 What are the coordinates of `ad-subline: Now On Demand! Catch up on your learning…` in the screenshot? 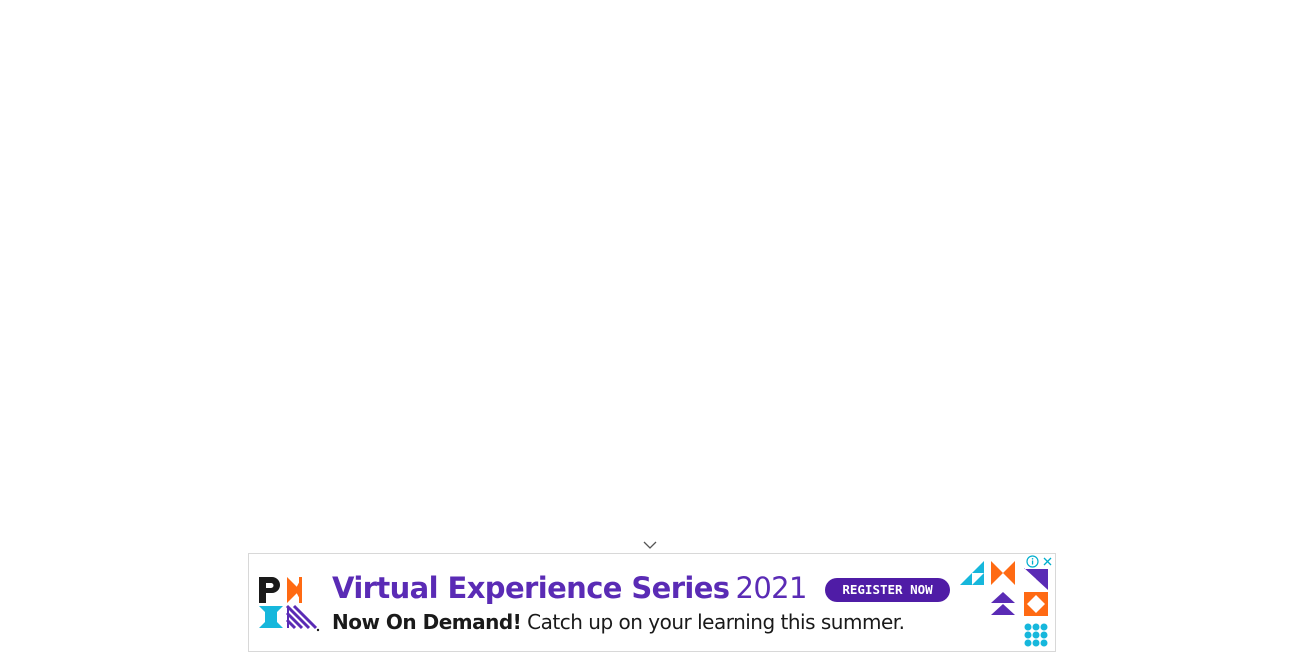 It's located at (618, 622).